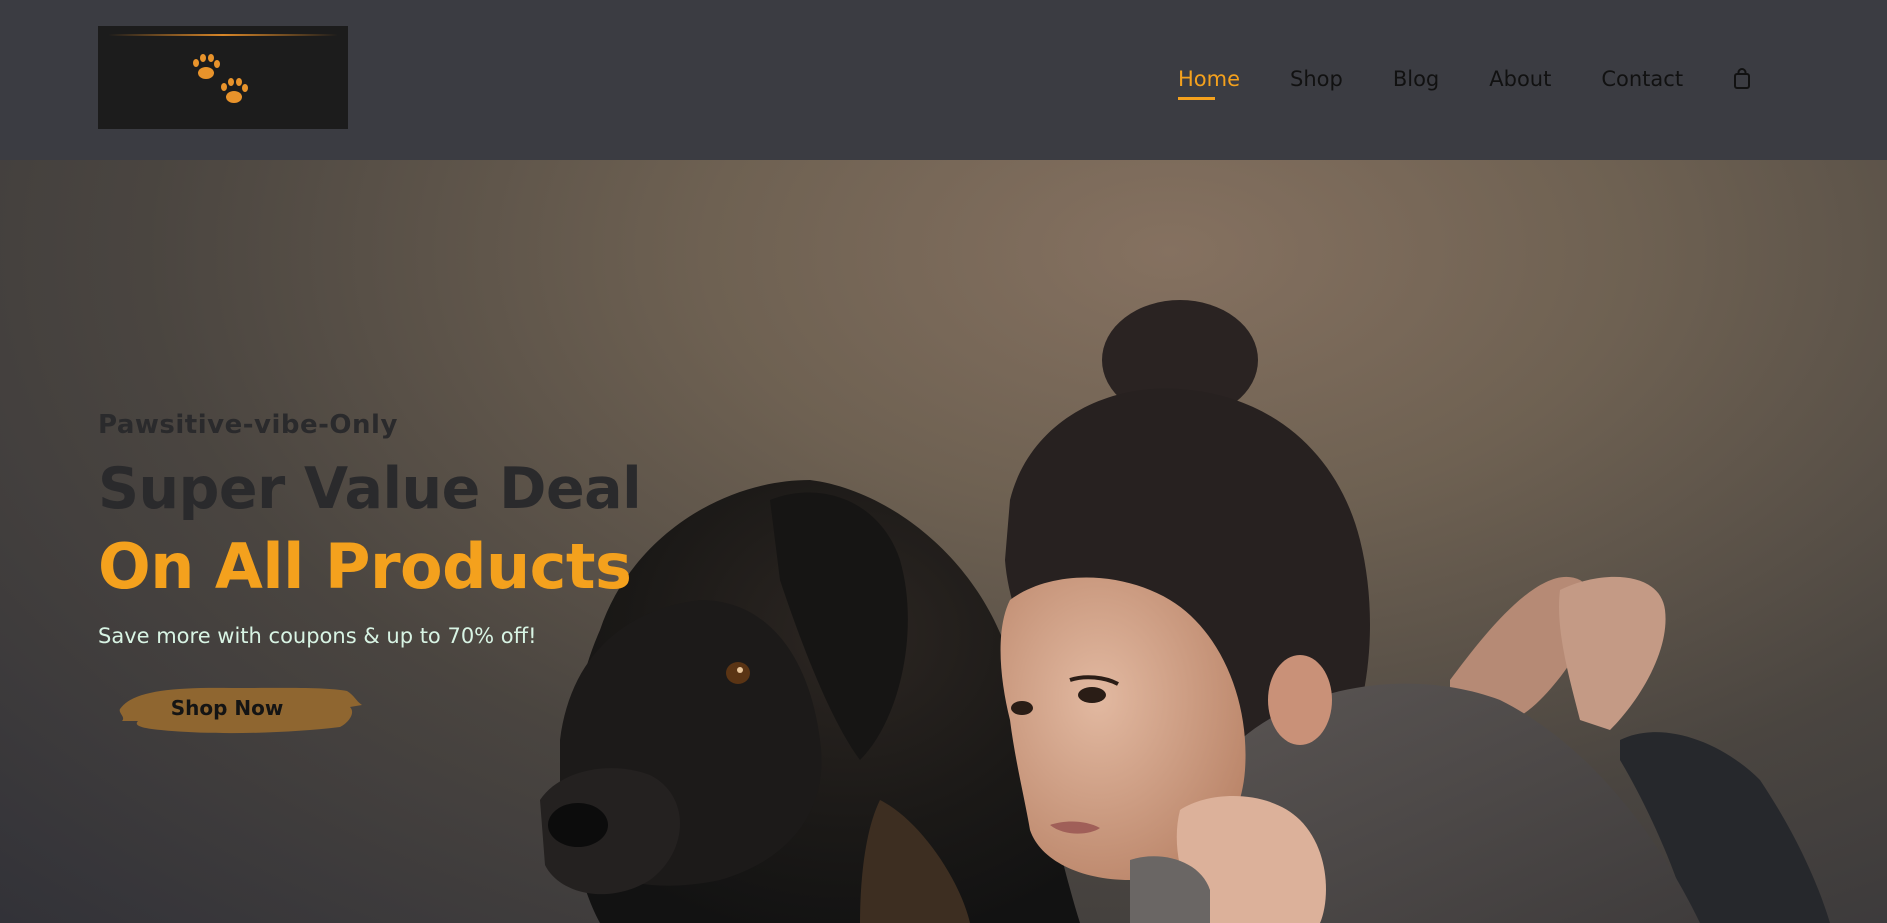 The height and width of the screenshot is (923, 1887). What do you see at coordinates (1743, 79) in the screenshot?
I see `shopping-bag-icon` at bounding box center [1743, 79].